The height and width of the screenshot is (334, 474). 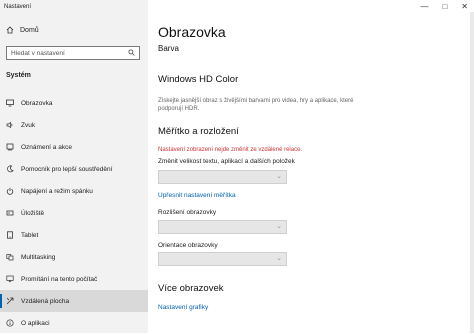 I want to click on close-button: ✕, so click(x=464, y=6).